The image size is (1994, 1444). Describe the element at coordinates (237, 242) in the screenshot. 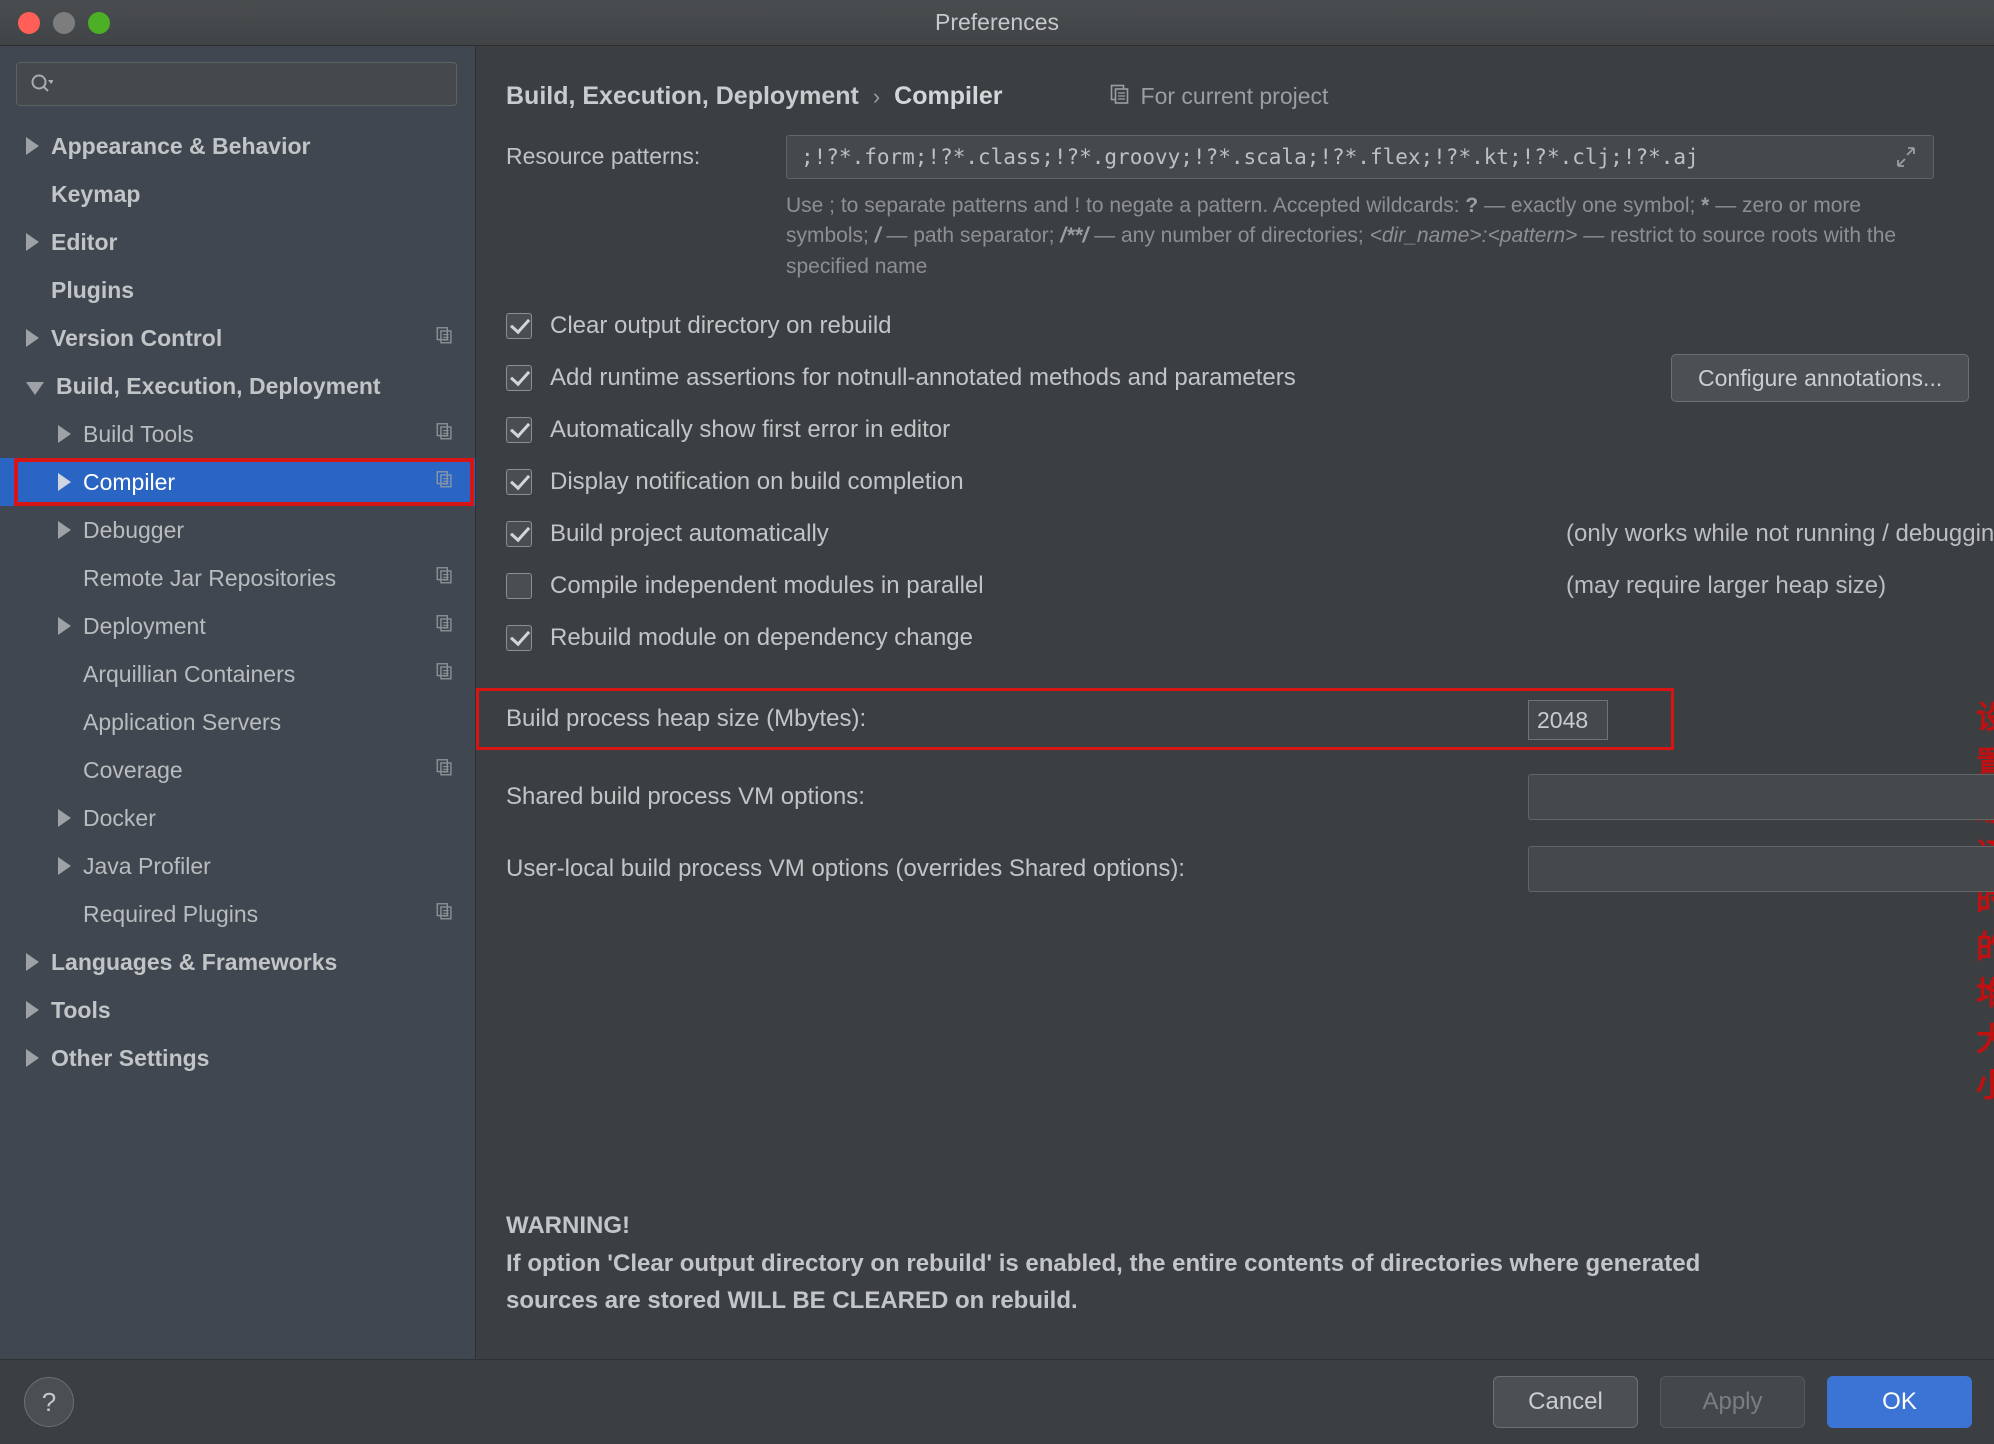

I see `sidebar-item-editor: Editor` at that location.